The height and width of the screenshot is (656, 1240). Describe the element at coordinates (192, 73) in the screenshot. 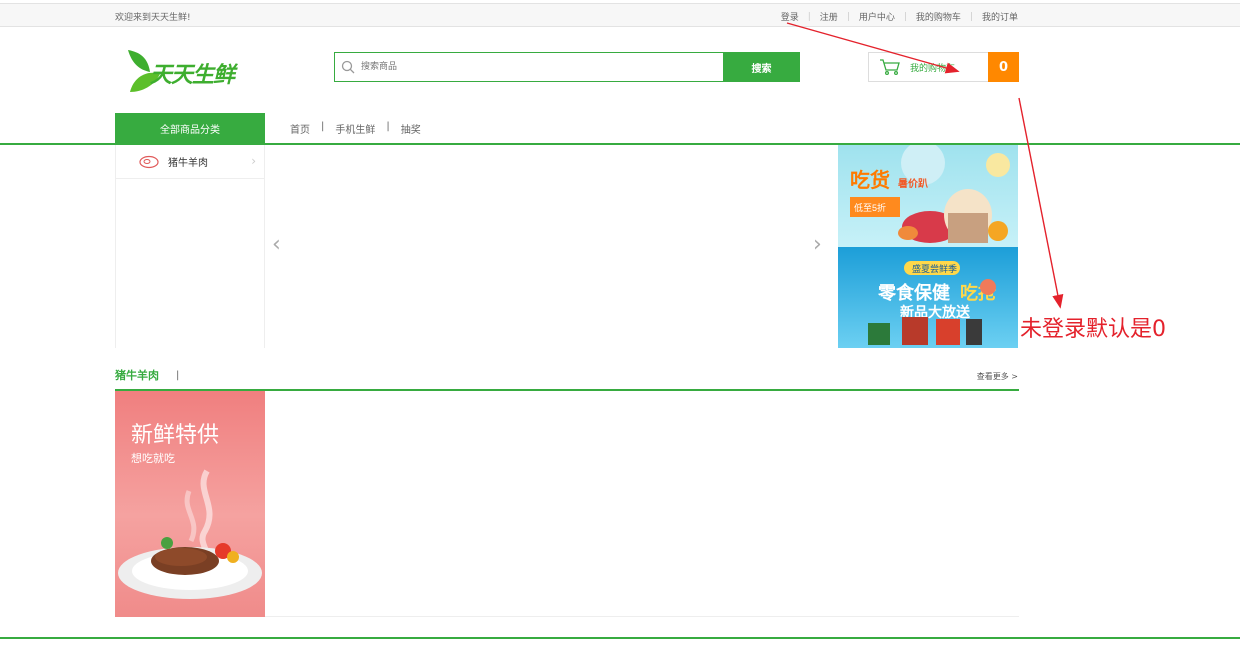

I see `logo-text: 天天生鲜` at that location.